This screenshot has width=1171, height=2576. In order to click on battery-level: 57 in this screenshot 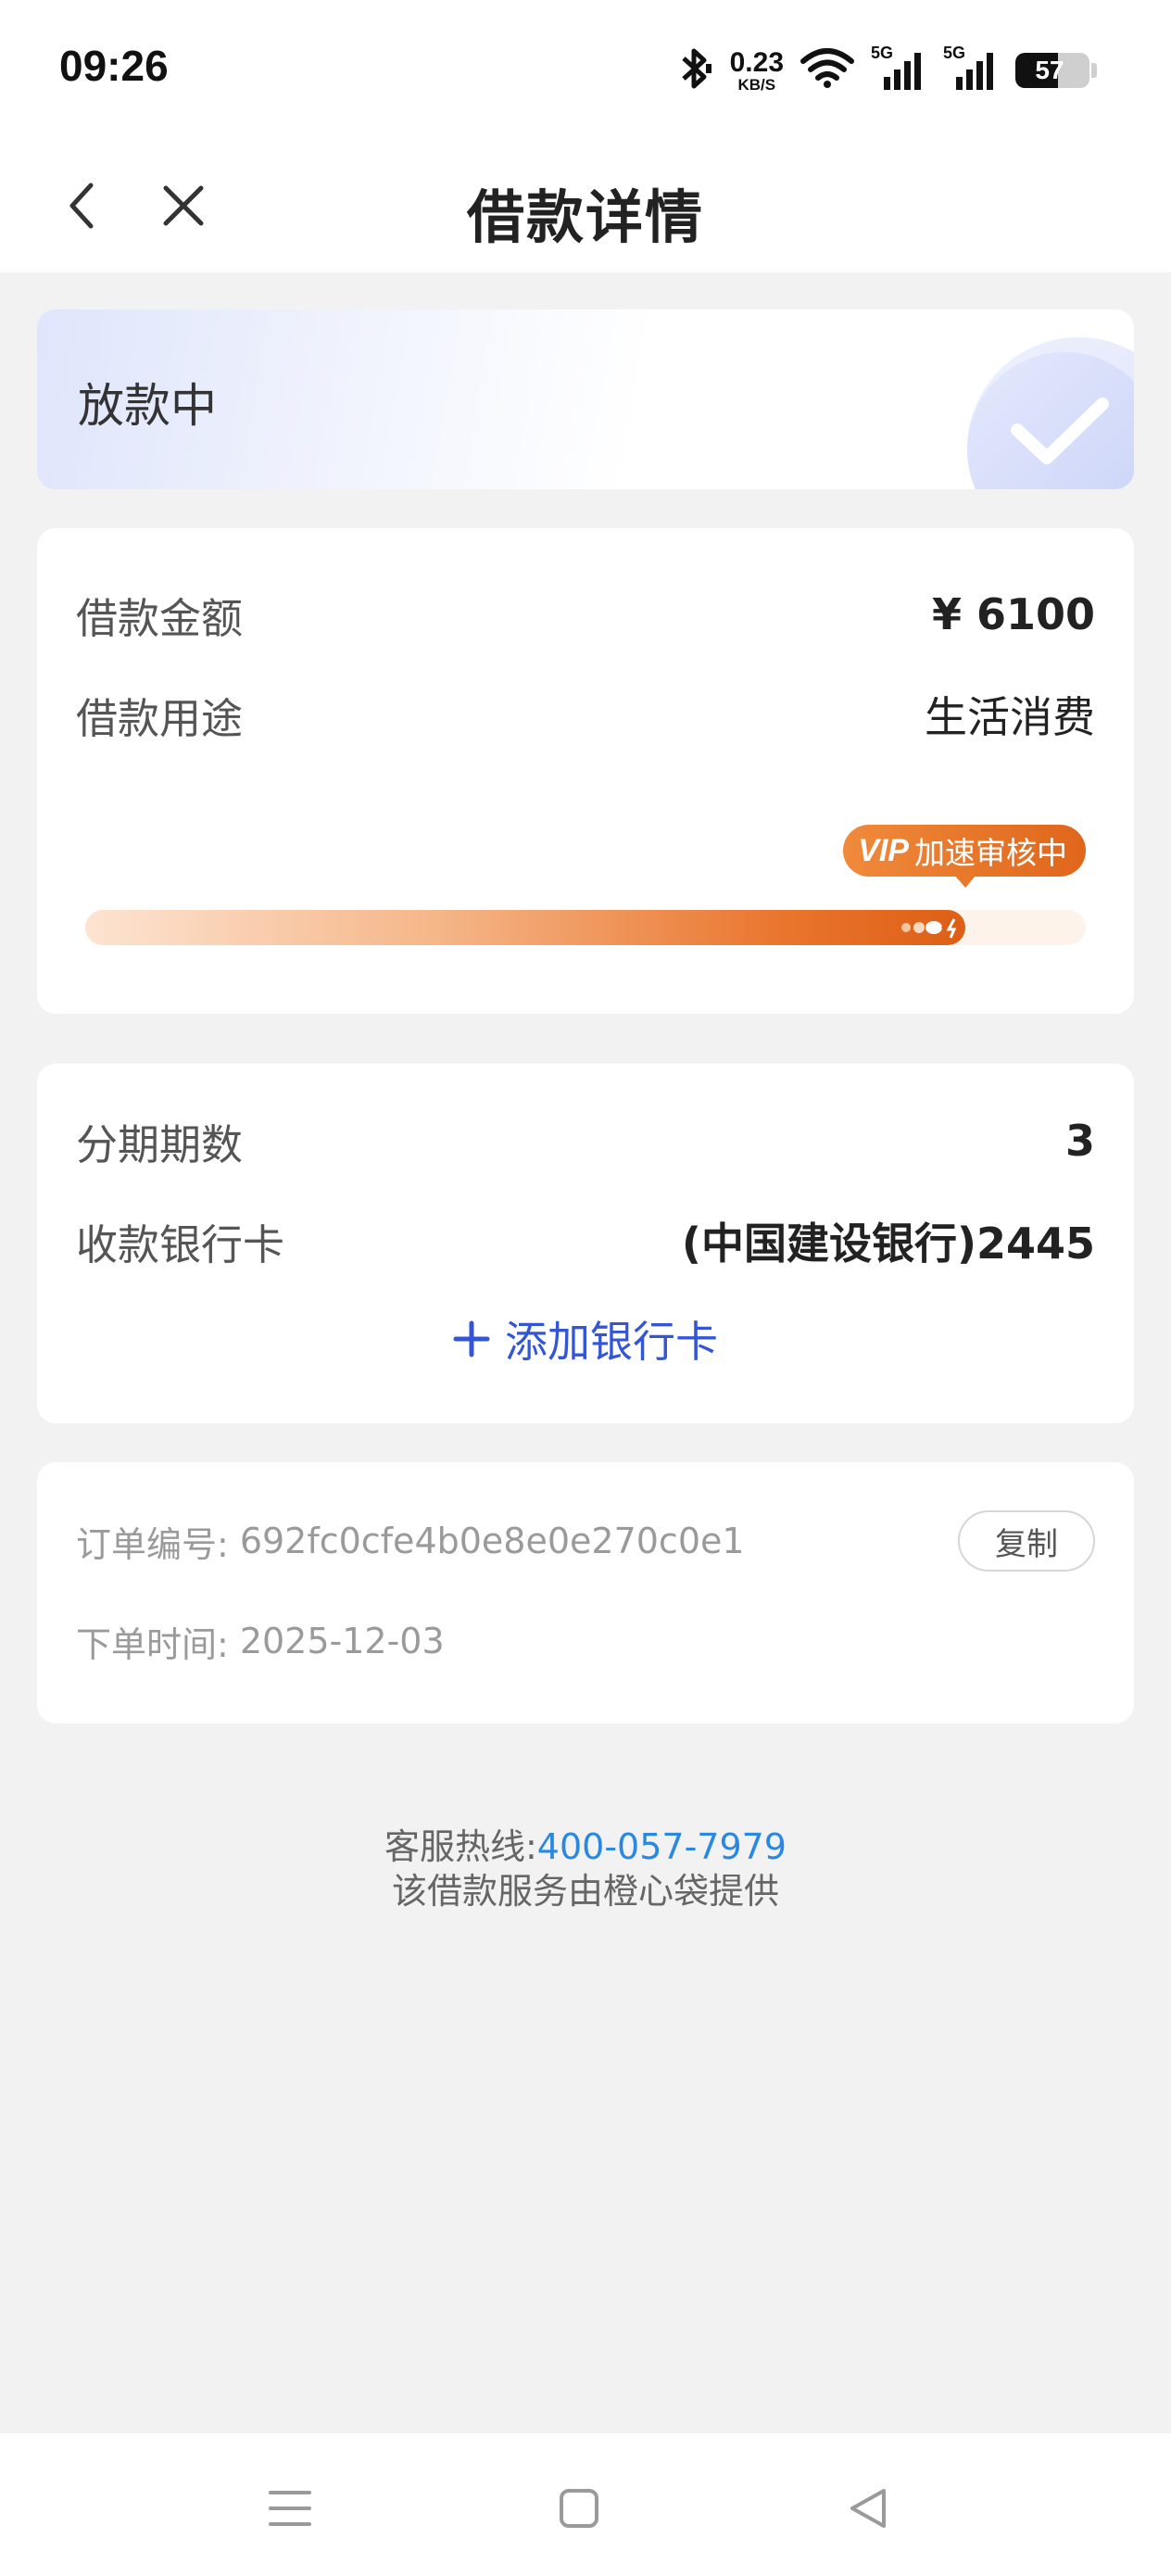, I will do `click(1050, 70)`.